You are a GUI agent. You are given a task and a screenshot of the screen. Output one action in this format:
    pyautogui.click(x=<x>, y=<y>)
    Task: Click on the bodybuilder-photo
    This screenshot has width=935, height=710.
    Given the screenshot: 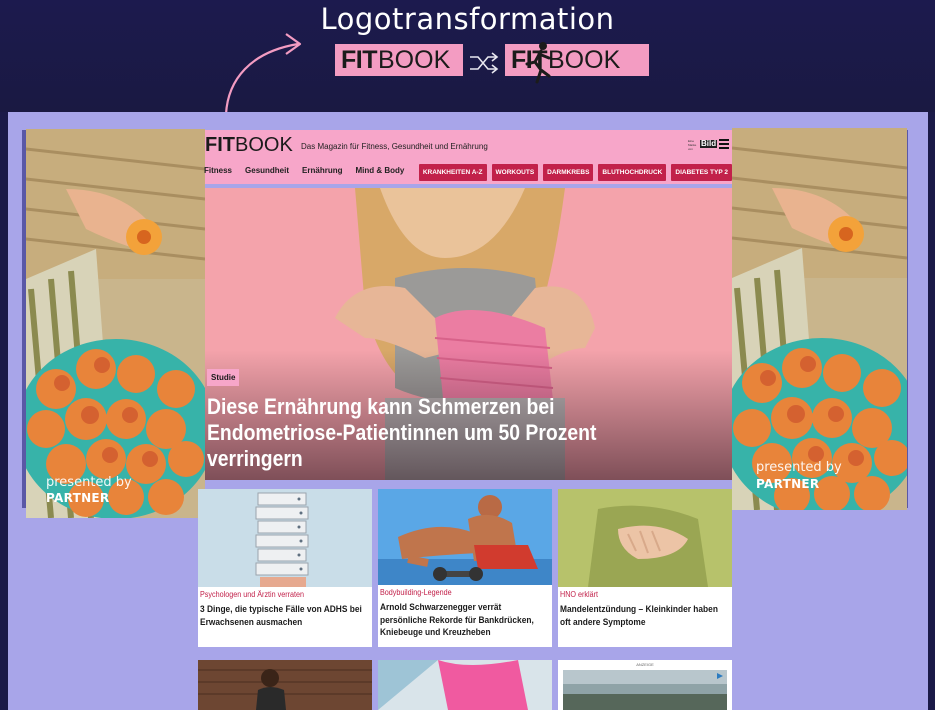 What is the action you would take?
    pyautogui.click(x=465, y=537)
    